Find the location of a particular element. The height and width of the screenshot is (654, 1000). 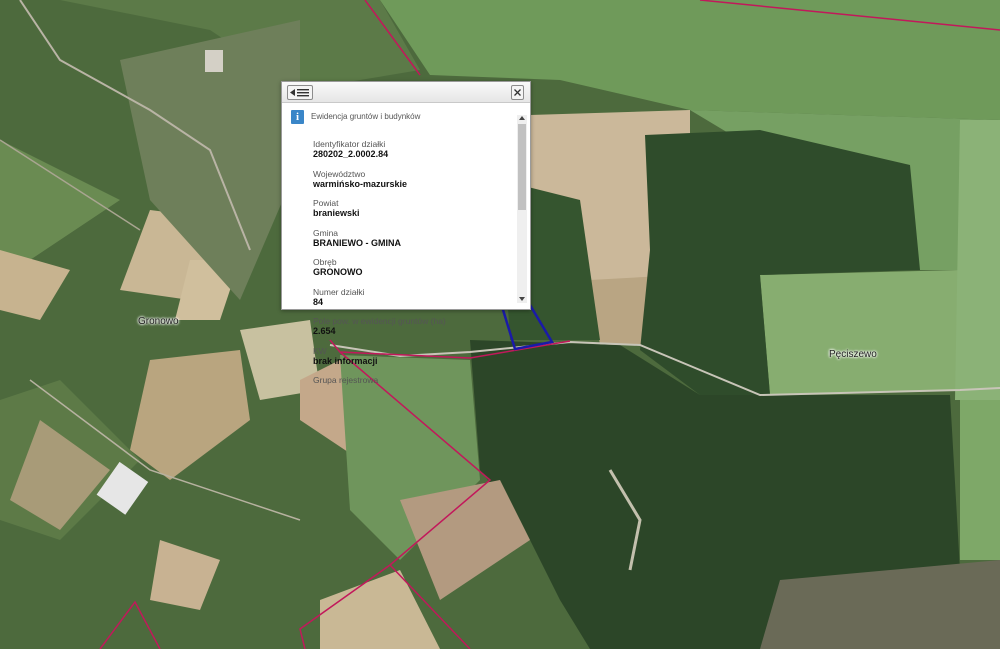

close-button is located at coordinates (517, 92).